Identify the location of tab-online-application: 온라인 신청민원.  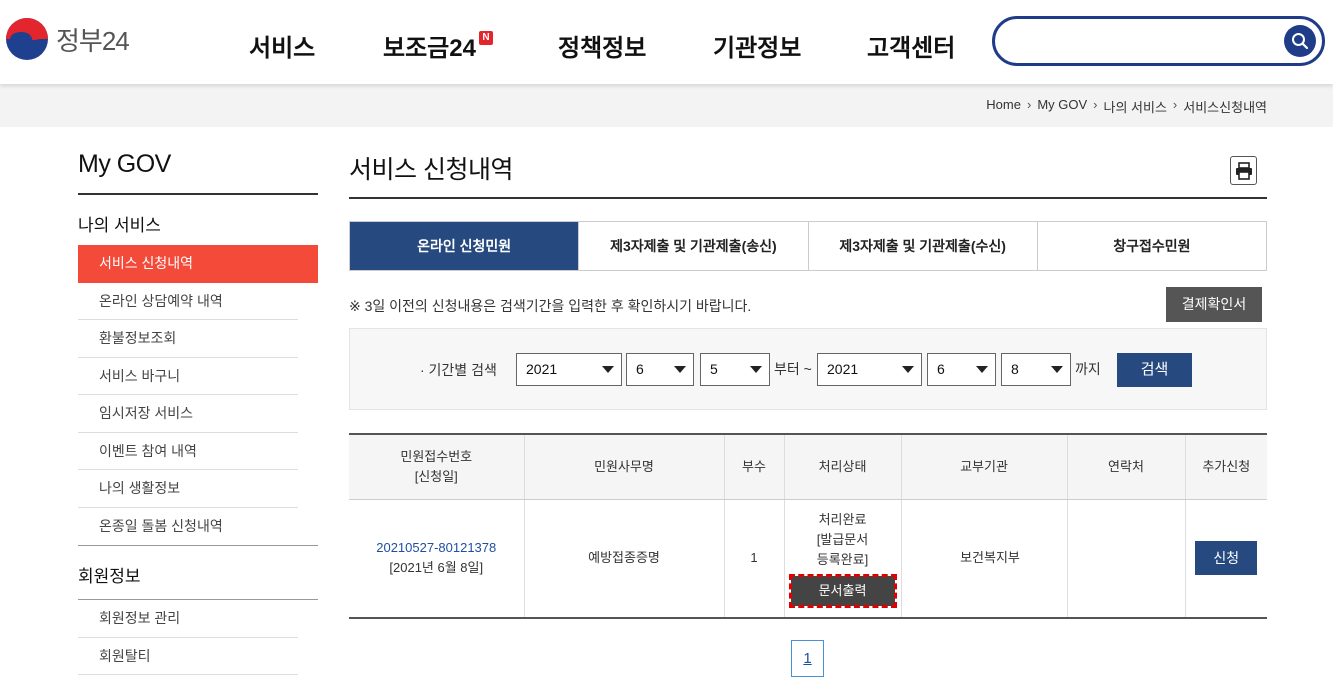
(464, 246).